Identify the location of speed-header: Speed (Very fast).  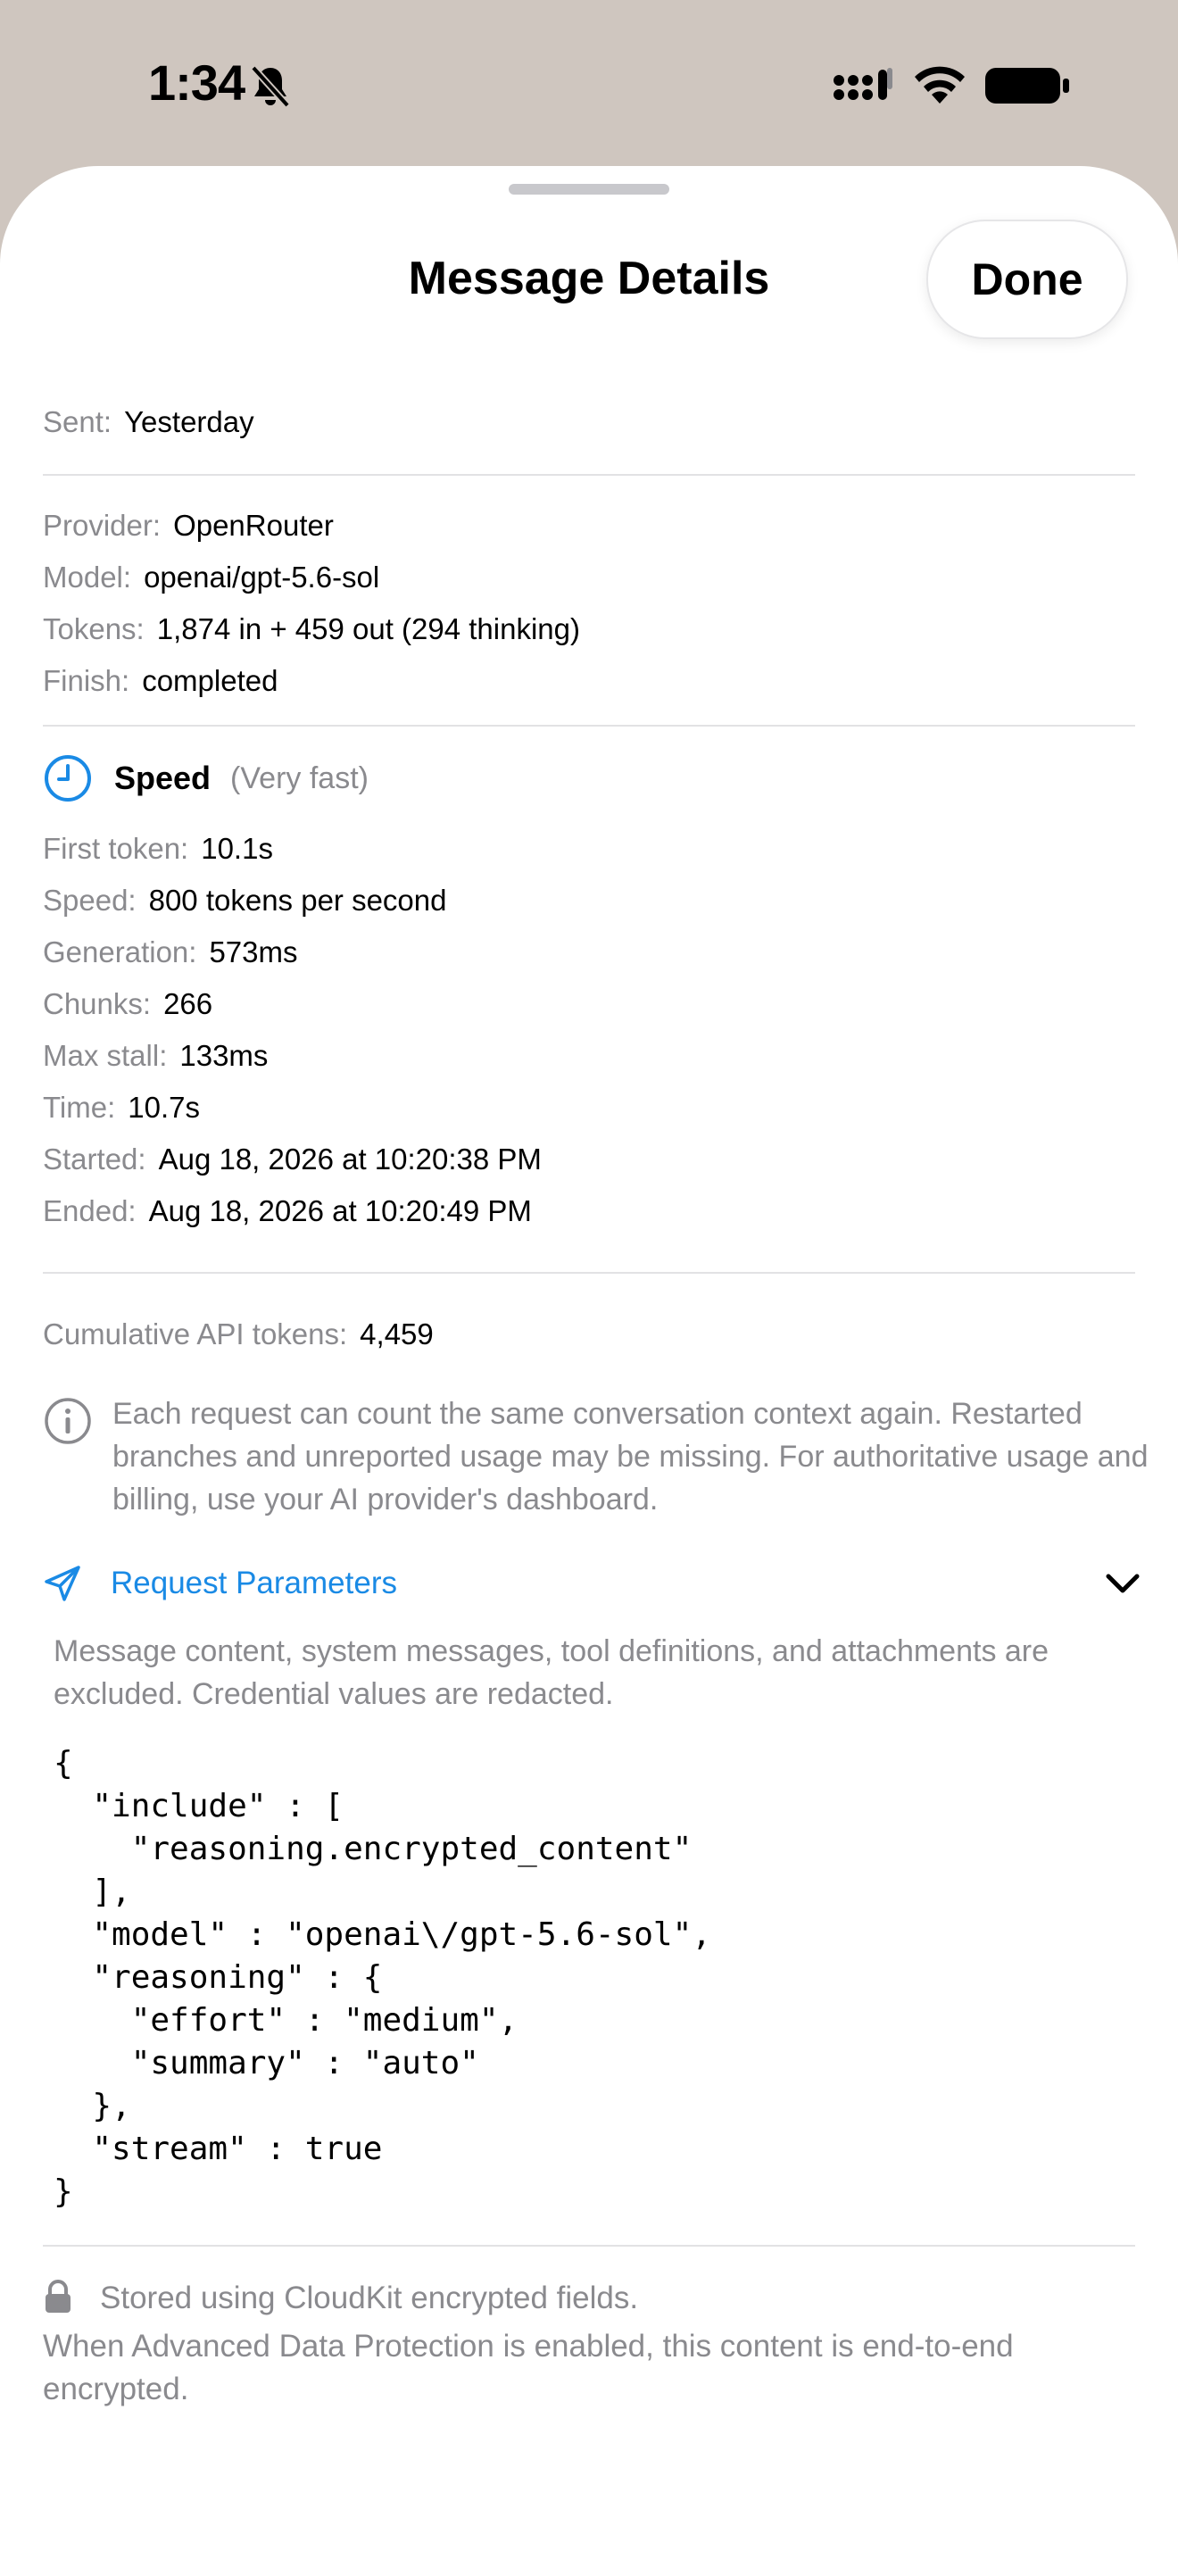
(206, 779).